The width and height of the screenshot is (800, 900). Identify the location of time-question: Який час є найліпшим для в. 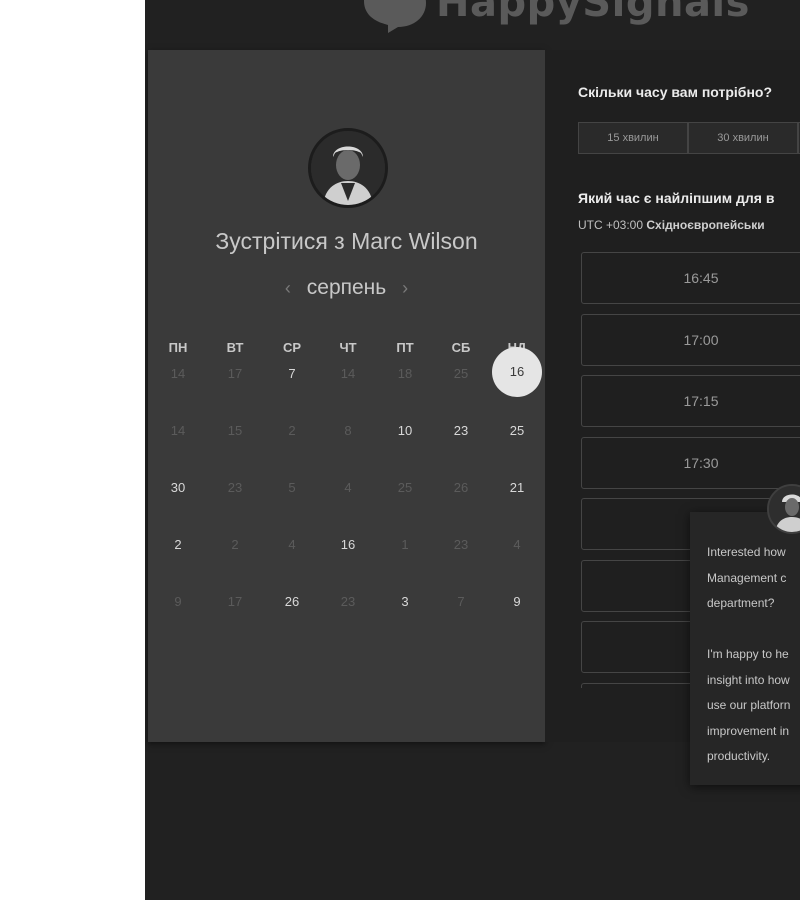
(676, 198).